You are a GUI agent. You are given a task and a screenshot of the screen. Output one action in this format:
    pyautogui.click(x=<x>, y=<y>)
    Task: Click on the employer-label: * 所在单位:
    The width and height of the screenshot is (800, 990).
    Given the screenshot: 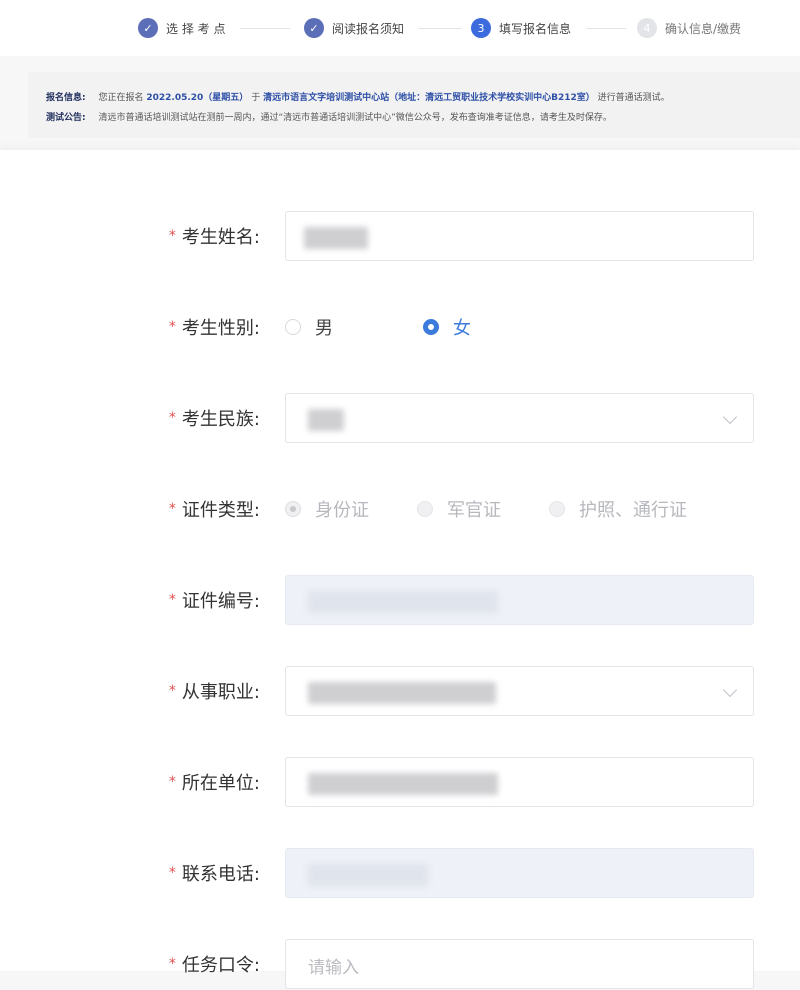 What is the action you would take?
    pyautogui.click(x=214, y=782)
    